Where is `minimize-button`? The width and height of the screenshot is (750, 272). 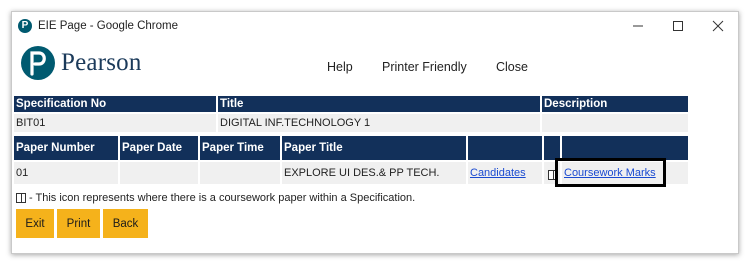
minimize-button is located at coordinates (638, 25).